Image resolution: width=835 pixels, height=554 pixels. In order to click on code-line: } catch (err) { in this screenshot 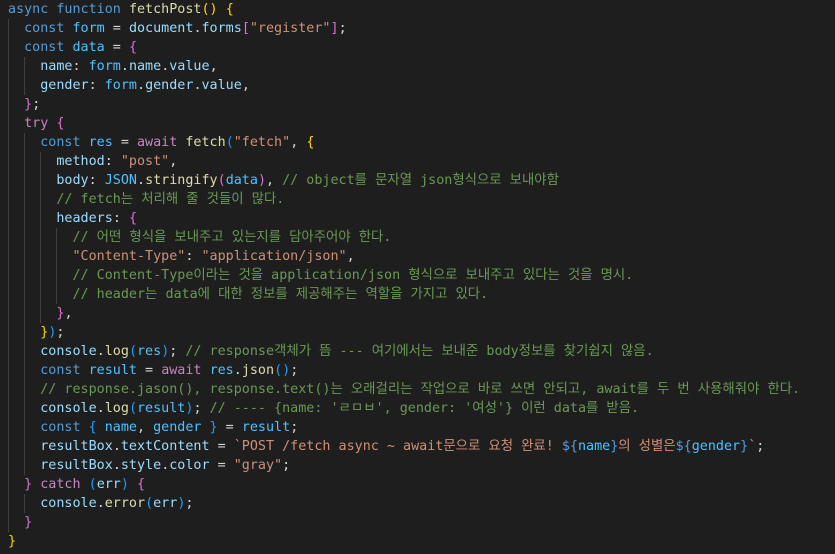, I will do `click(76, 484)`.